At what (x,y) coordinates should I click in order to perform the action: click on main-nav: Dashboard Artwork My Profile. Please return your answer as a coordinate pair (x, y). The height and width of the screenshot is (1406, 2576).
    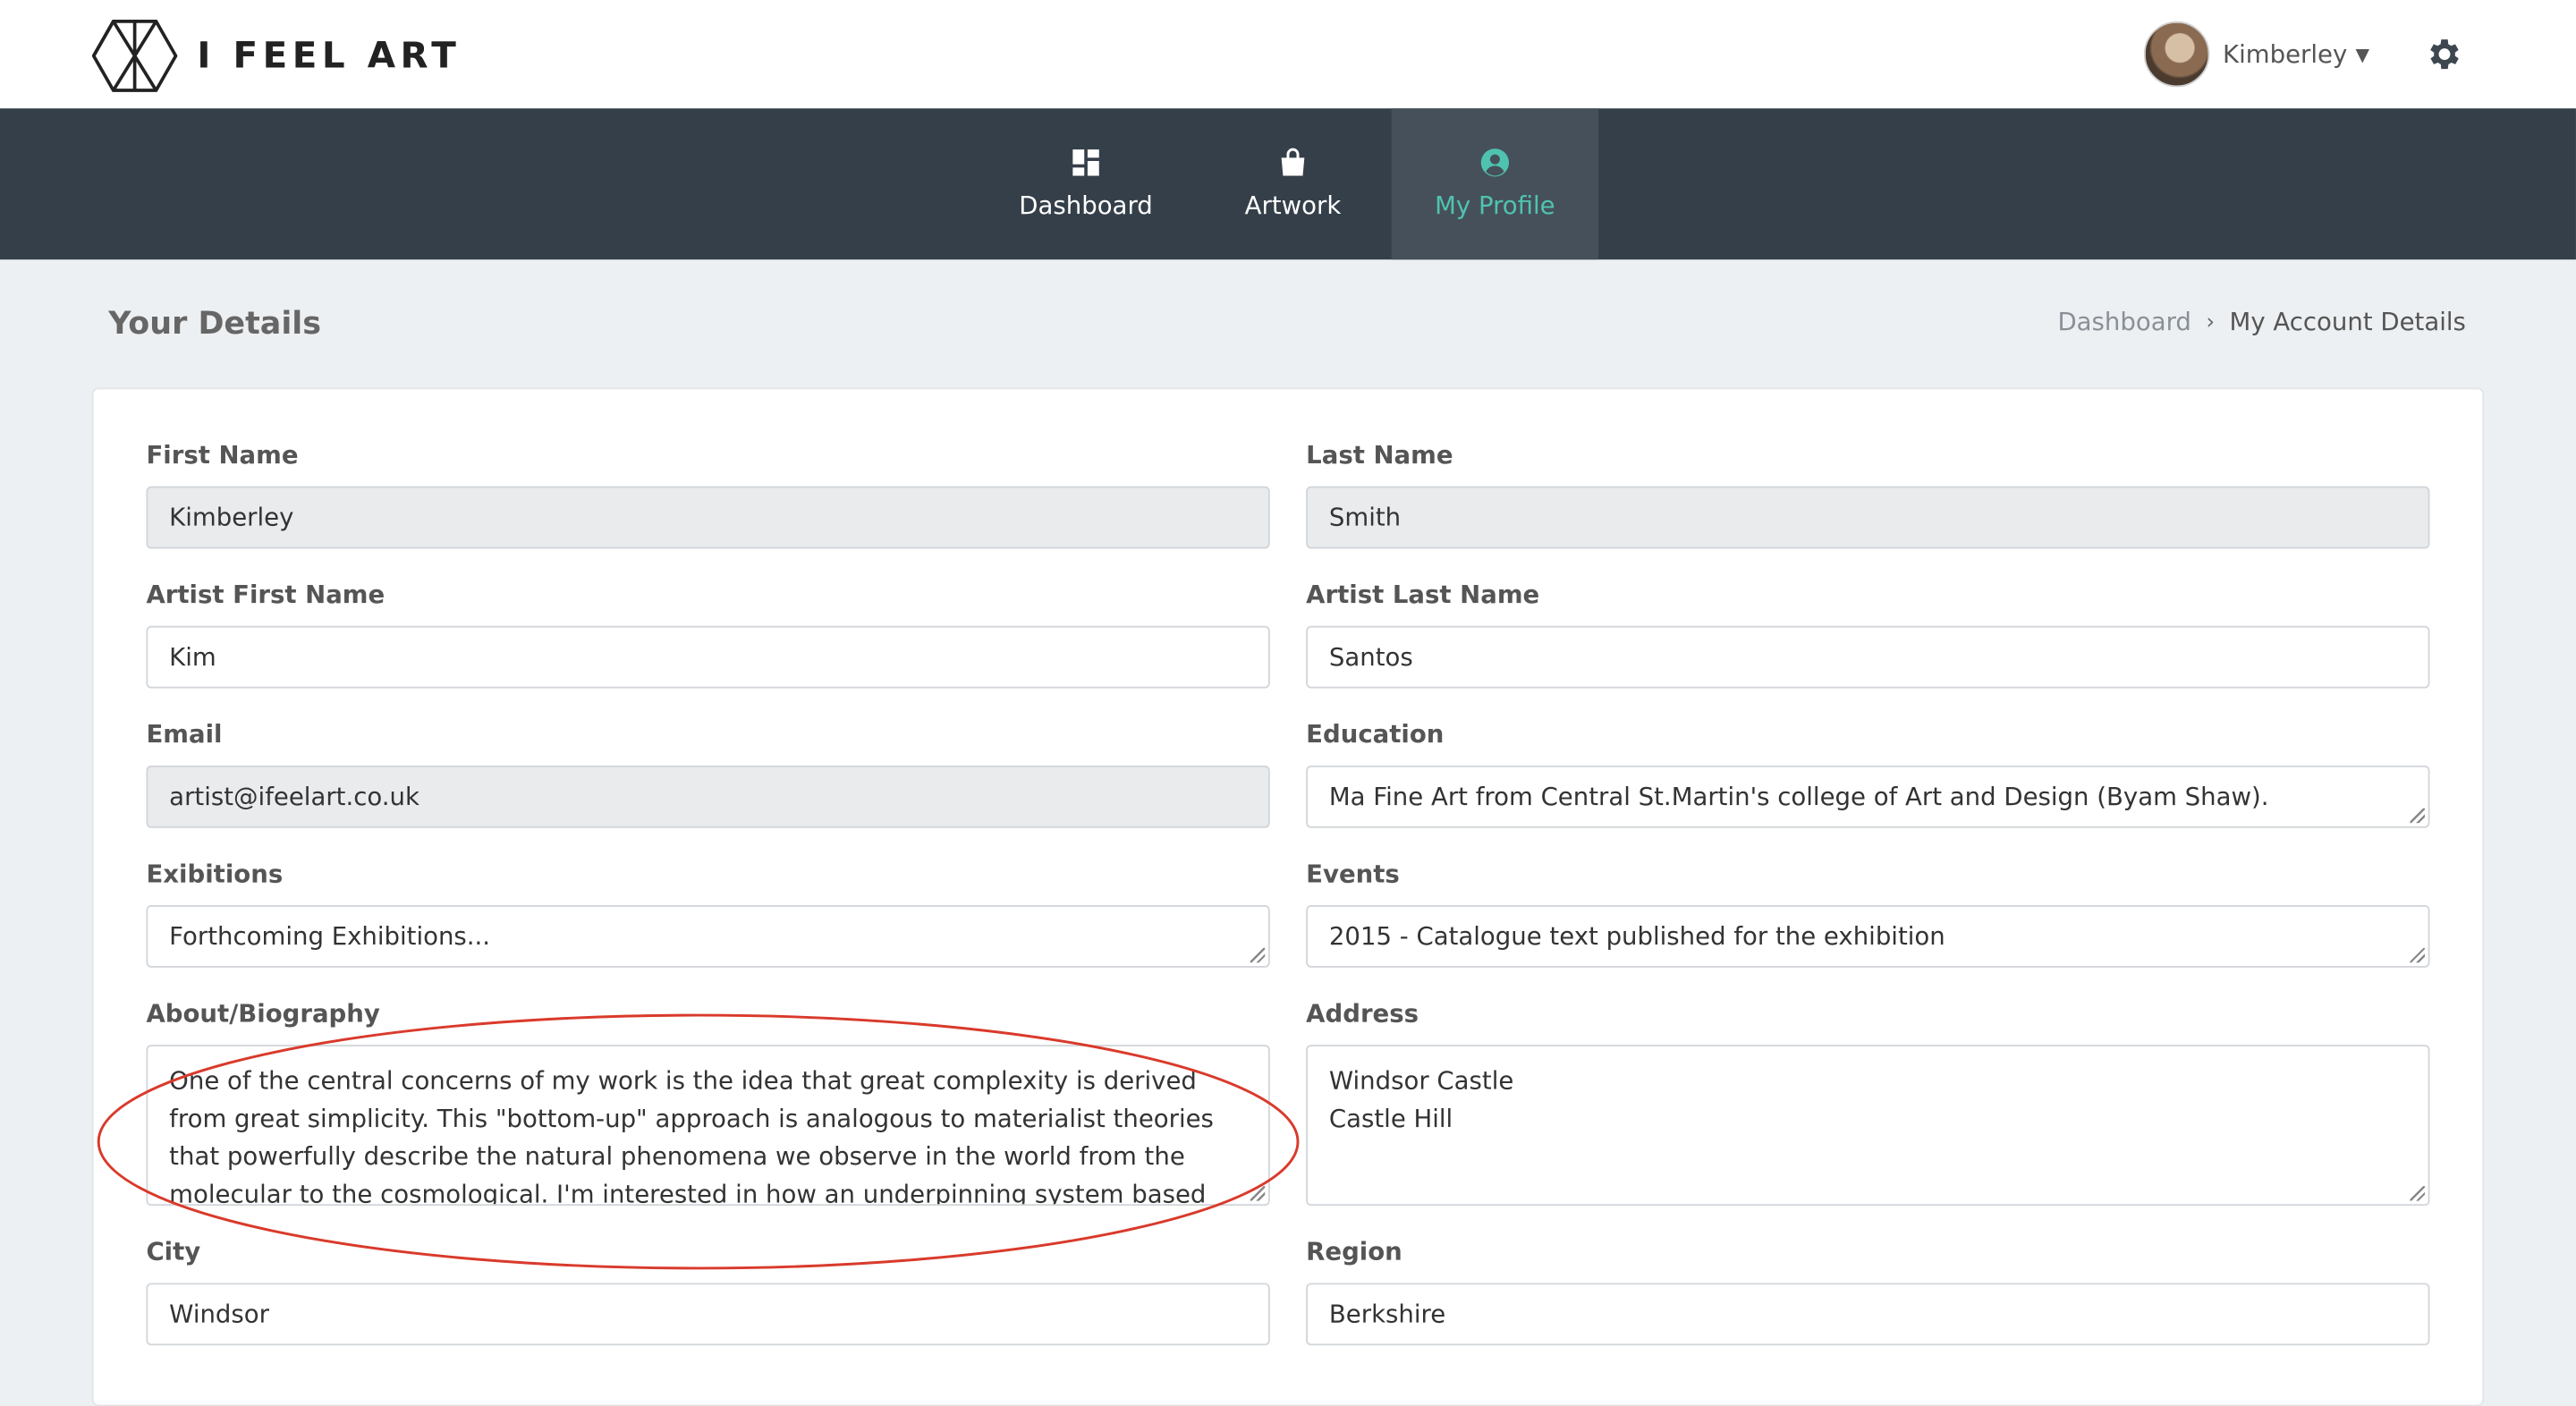
    Looking at the image, I should click on (1288, 184).